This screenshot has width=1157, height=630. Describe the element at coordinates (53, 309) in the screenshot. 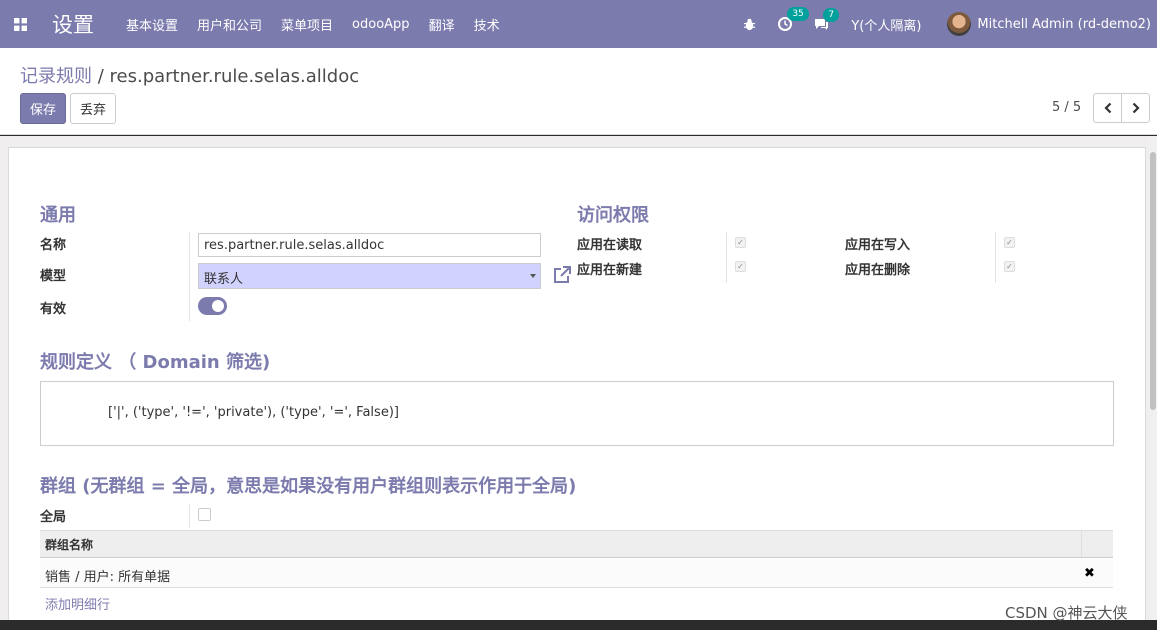

I see `active-label: 有效` at that location.